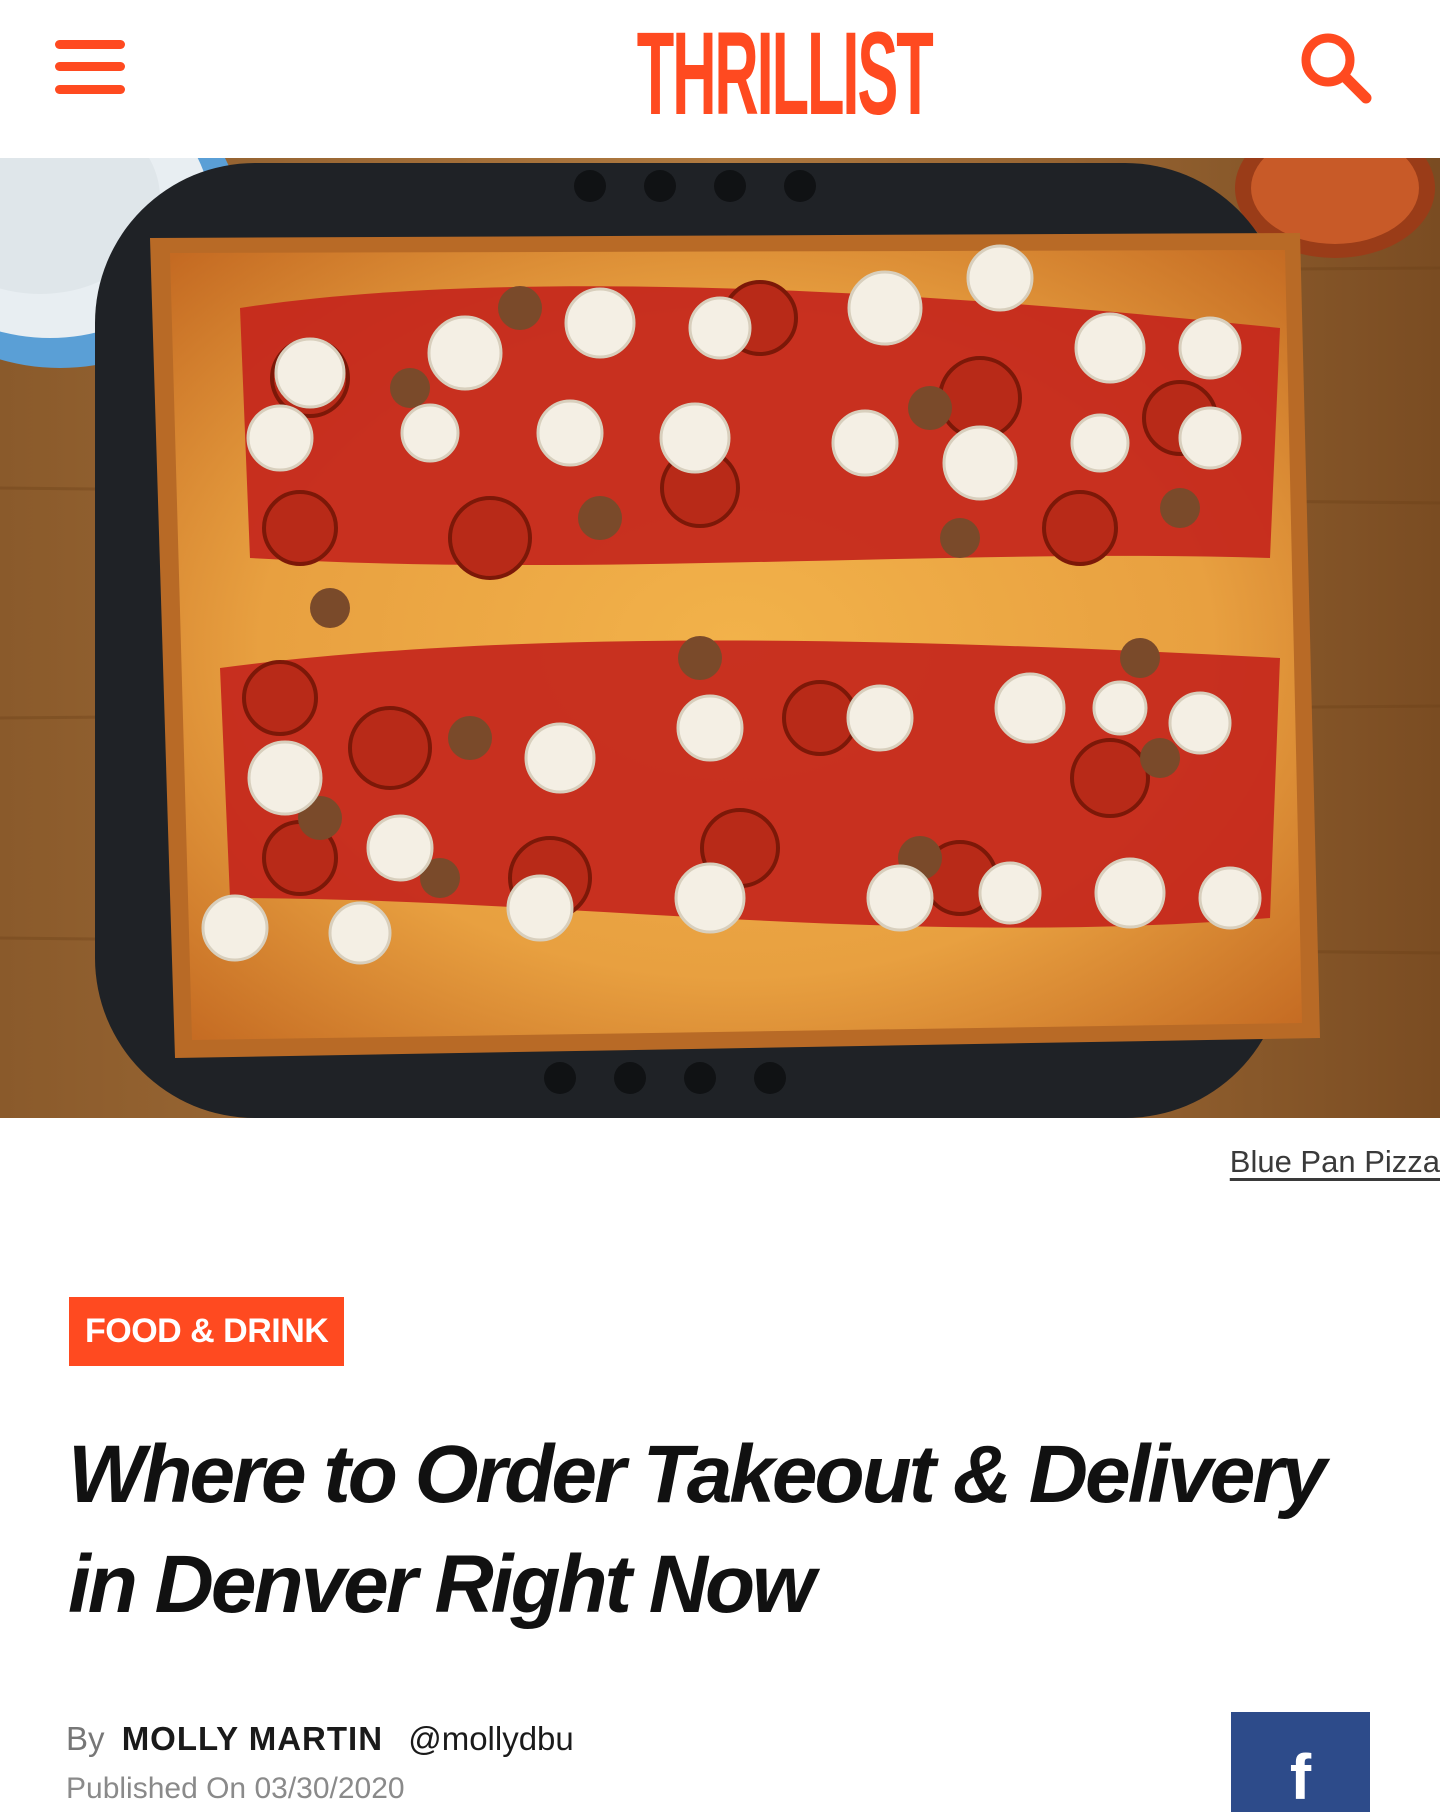  Describe the element at coordinates (1300, 1777) in the screenshot. I see `facebook-icon: f` at that location.